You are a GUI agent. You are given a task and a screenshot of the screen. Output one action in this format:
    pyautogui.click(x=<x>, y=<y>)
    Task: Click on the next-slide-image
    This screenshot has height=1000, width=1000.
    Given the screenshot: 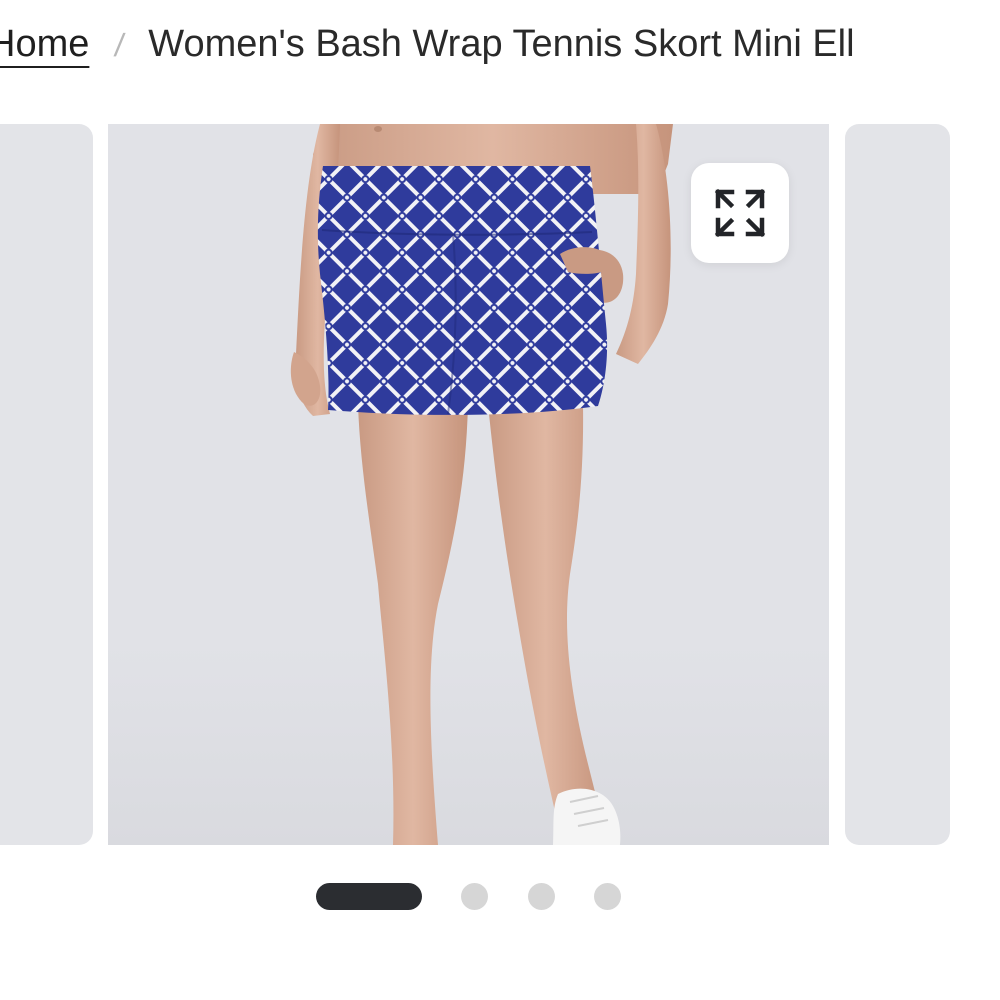 What is the action you would take?
    pyautogui.click(x=897, y=484)
    